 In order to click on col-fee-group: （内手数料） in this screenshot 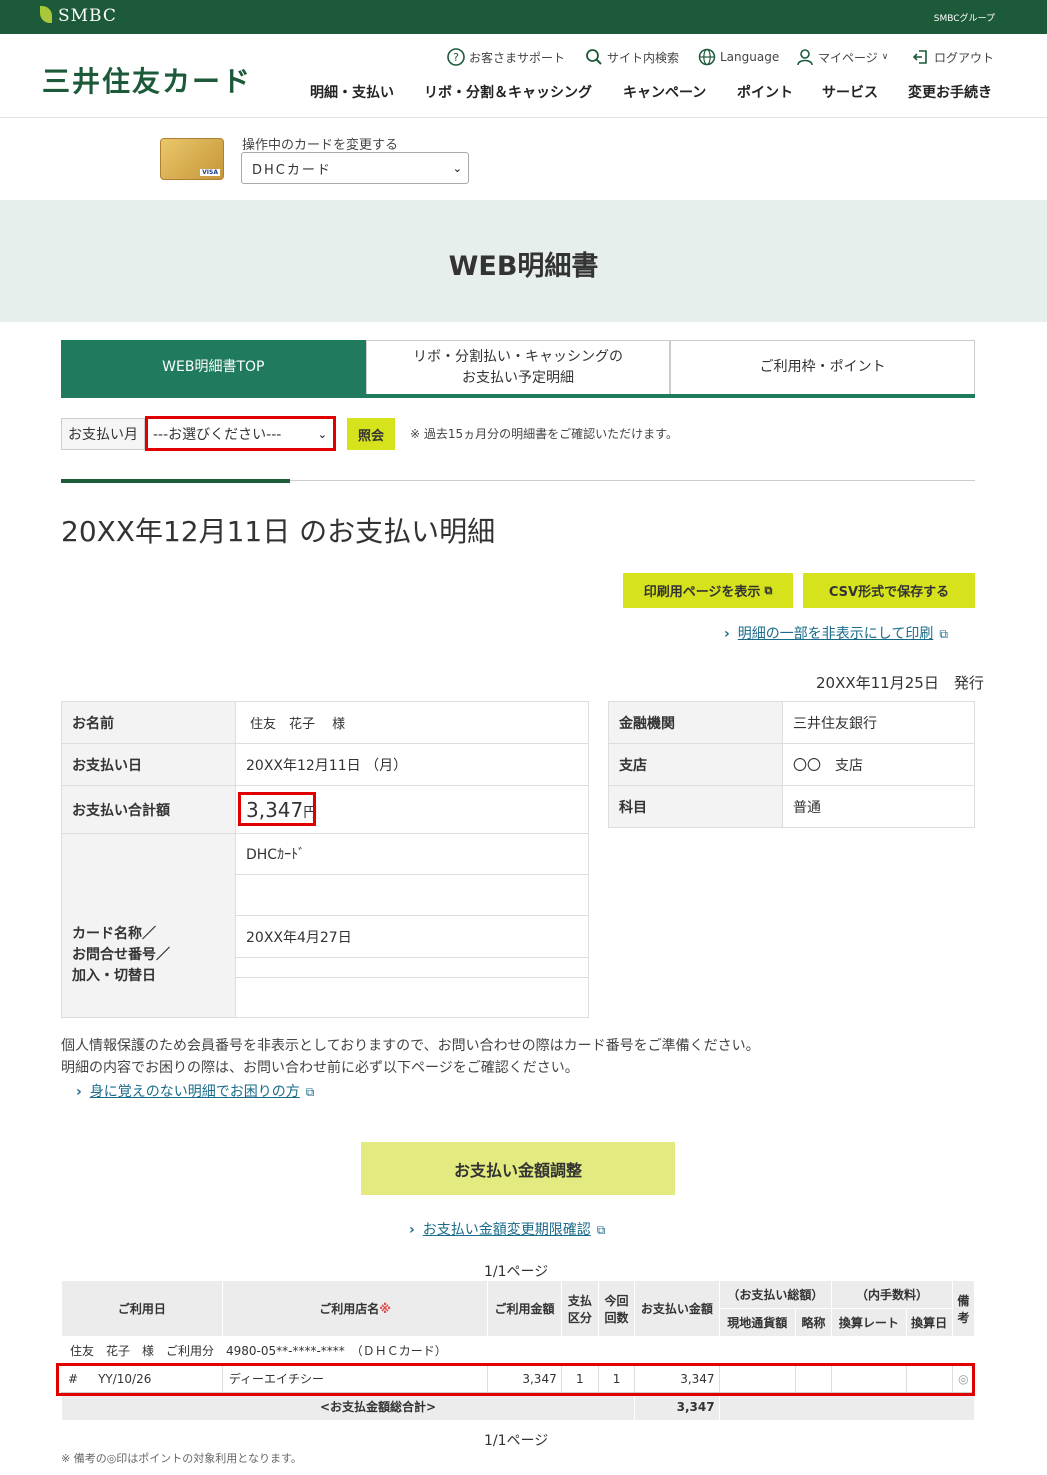, I will do `click(892, 1294)`.